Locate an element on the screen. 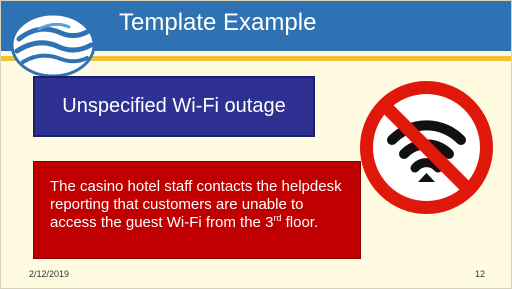 The image size is (512, 289). outage-label-box: Unspecified Wi-Fi outage is located at coordinates (174, 106).